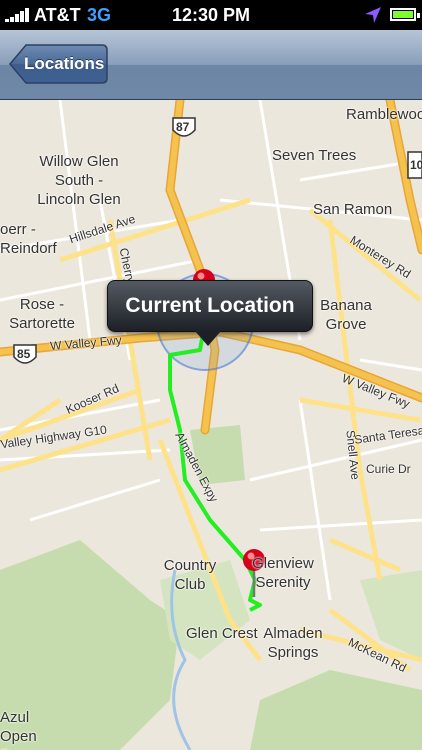 This screenshot has height=750, width=422. I want to click on start-location-pin, so click(255, 574).